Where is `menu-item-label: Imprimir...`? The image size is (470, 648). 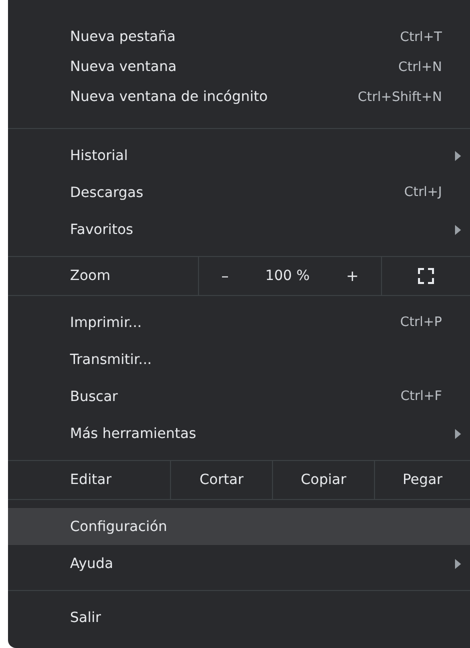 menu-item-label: Imprimir... is located at coordinates (106, 322).